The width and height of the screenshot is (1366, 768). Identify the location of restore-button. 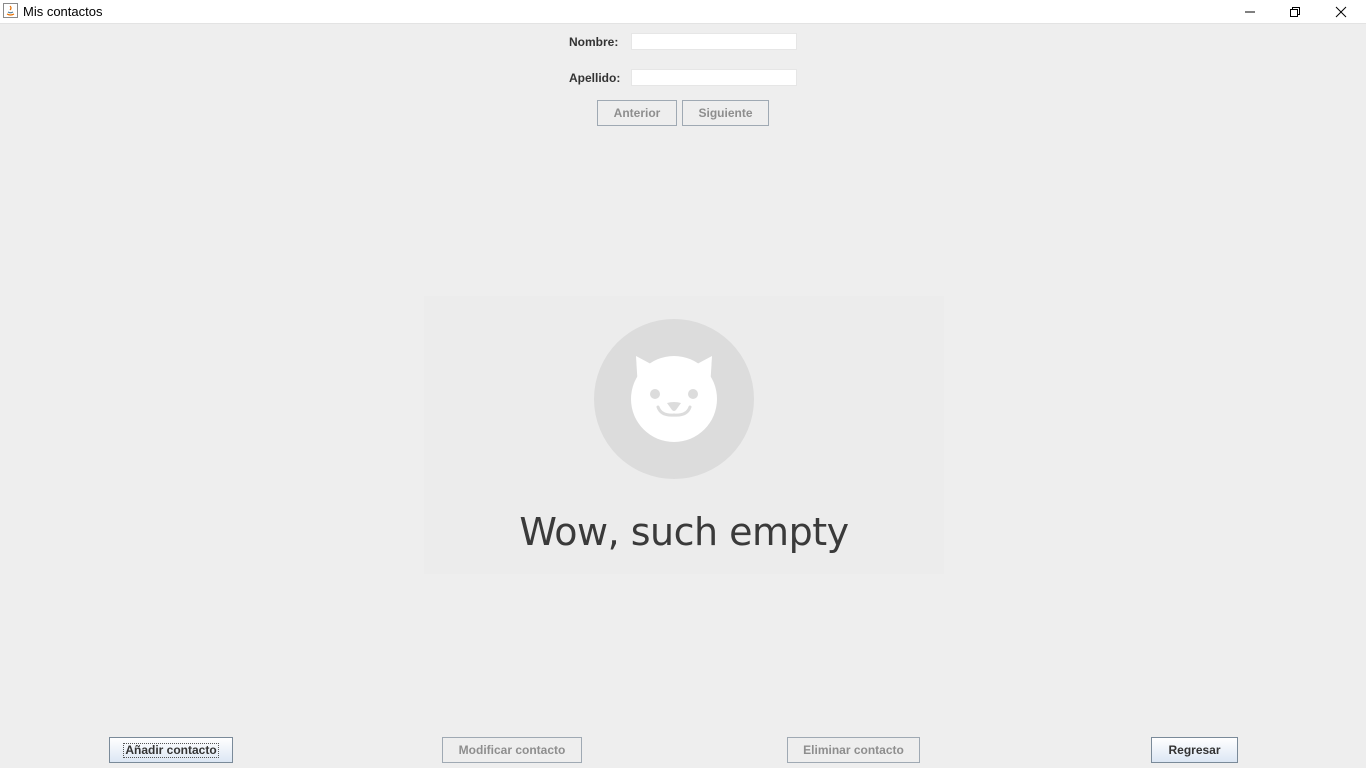
(1295, 11).